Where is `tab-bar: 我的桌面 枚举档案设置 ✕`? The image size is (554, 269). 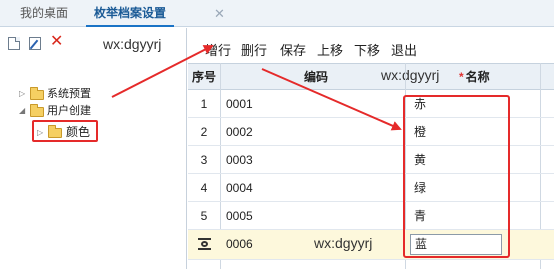
tab-bar: 我的桌面 枚举档案设置 ✕ is located at coordinates (277, 13).